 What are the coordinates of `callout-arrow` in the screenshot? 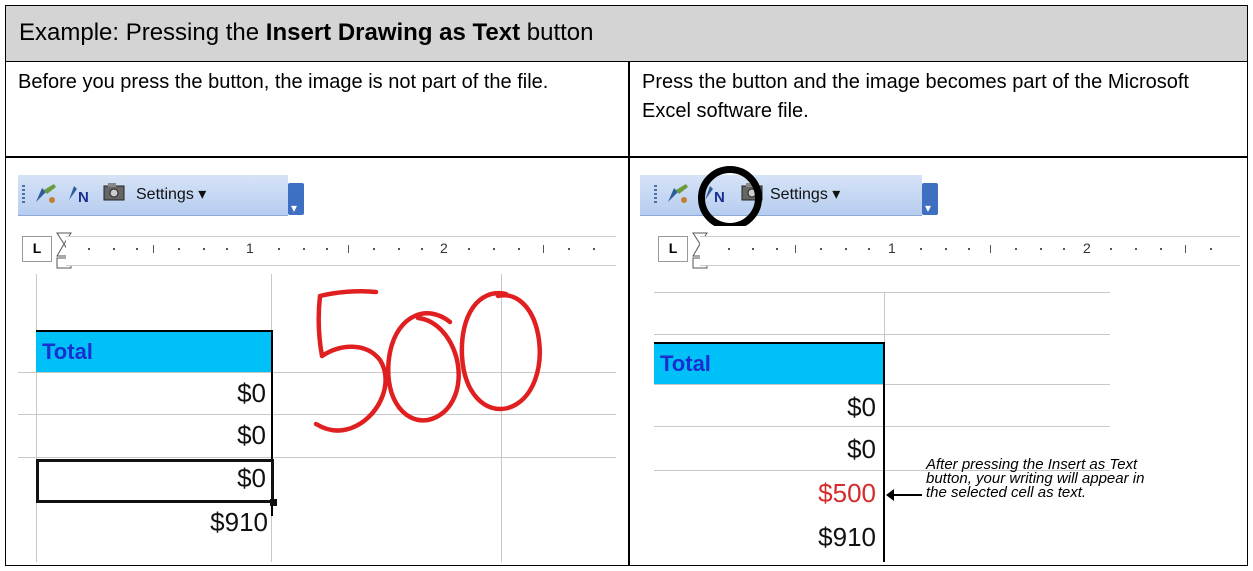 It's located at (904, 495).